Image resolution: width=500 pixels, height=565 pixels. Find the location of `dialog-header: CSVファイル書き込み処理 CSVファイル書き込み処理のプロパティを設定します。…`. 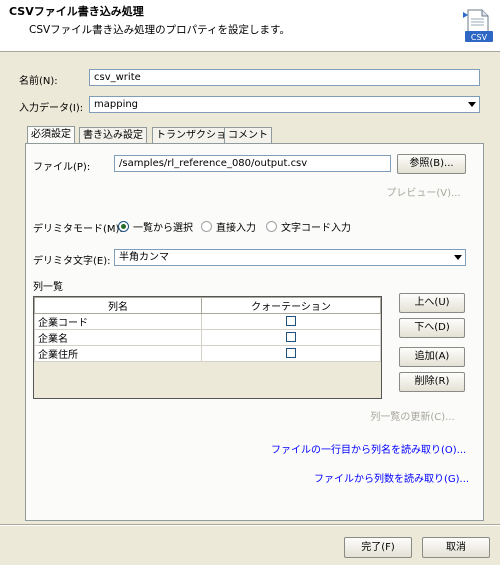

dialog-header: CSVファイル書き込み処理 CSVファイル書き込み処理のプロパティを設定します。… is located at coordinates (250, 26).